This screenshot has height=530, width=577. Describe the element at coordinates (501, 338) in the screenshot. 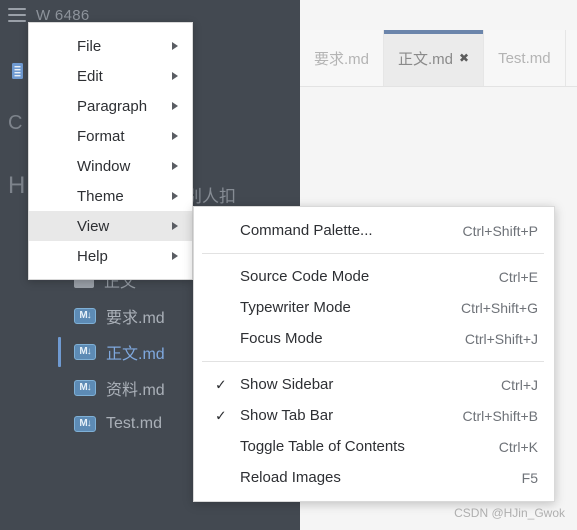

I see `submenu-item-shortcut: Ctrl+Shift+J` at that location.